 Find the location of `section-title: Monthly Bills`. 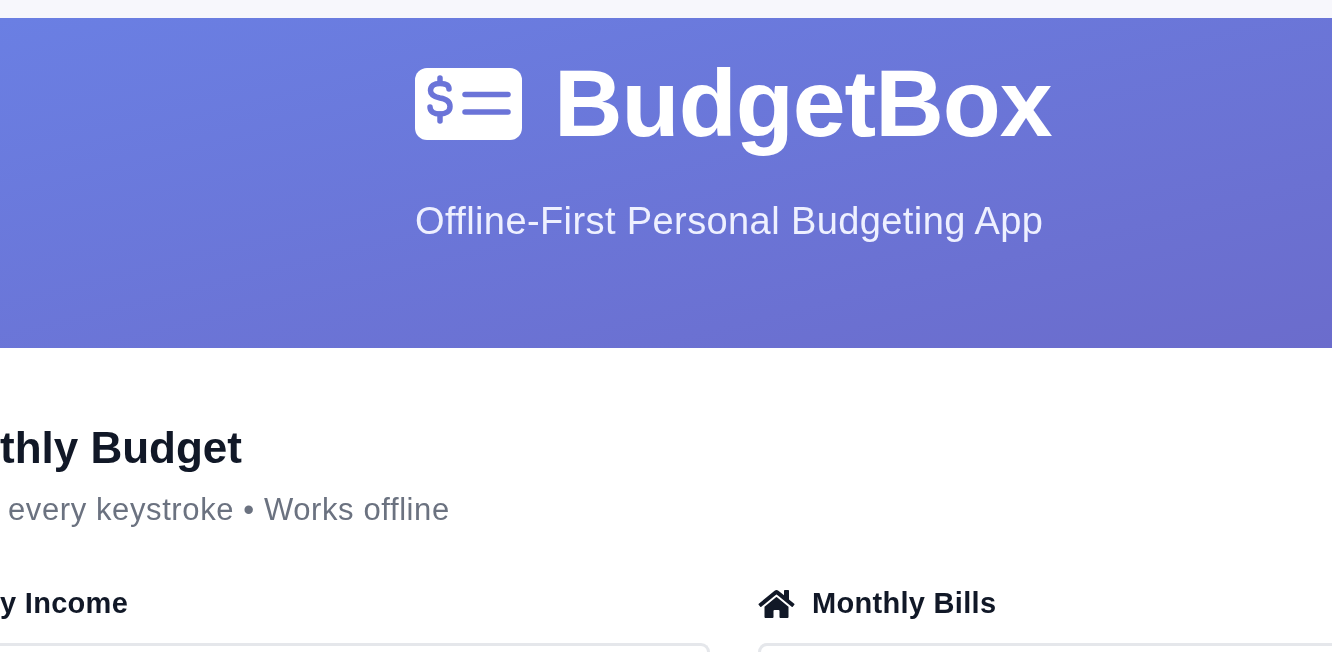

section-title: Monthly Bills is located at coordinates (904, 604).